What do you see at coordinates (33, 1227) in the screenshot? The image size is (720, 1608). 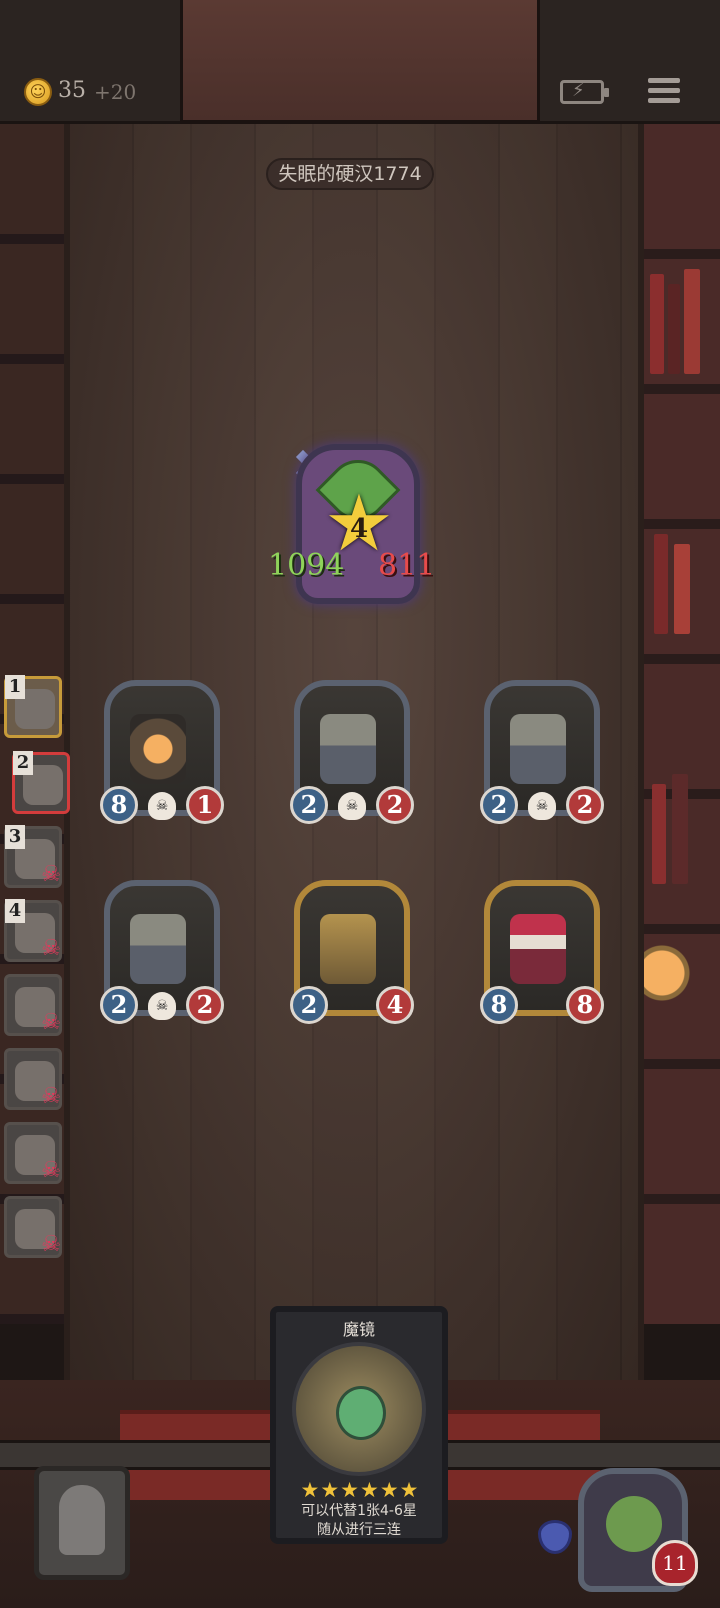 I see `rank-slot-8: ☠` at bounding box center [33, 1227].